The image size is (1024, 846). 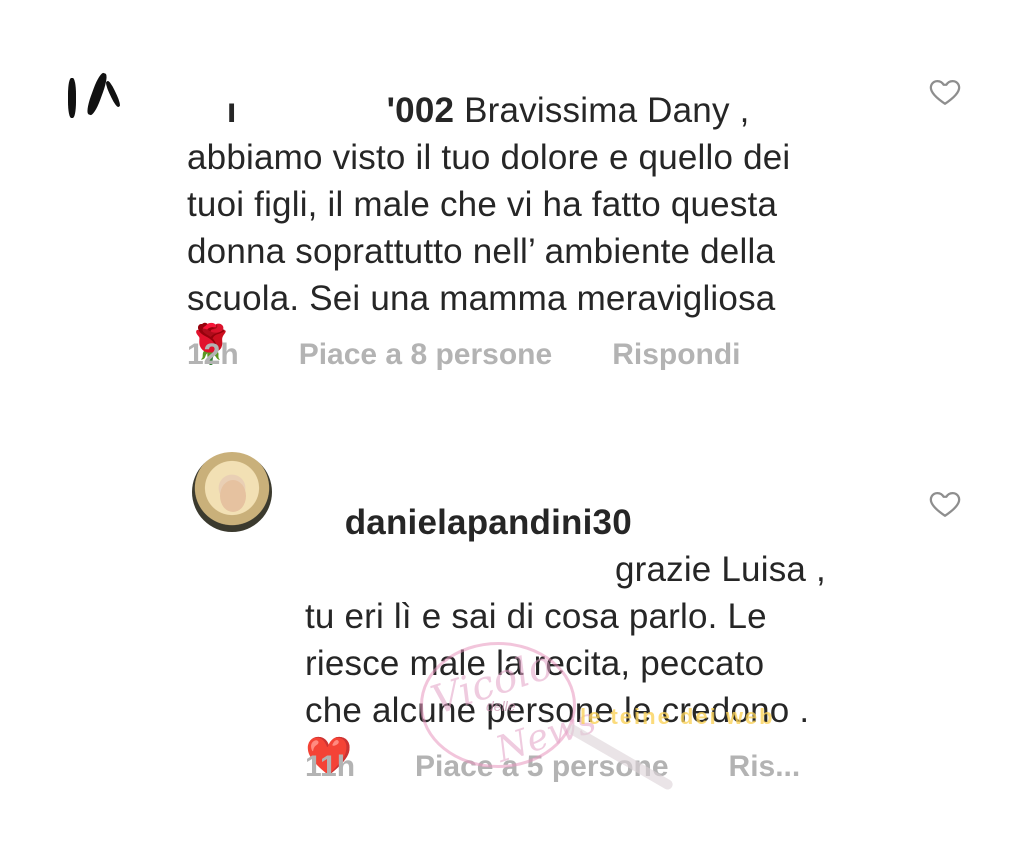 I want to click on like-heart-icon, so click(x=945, y=503).